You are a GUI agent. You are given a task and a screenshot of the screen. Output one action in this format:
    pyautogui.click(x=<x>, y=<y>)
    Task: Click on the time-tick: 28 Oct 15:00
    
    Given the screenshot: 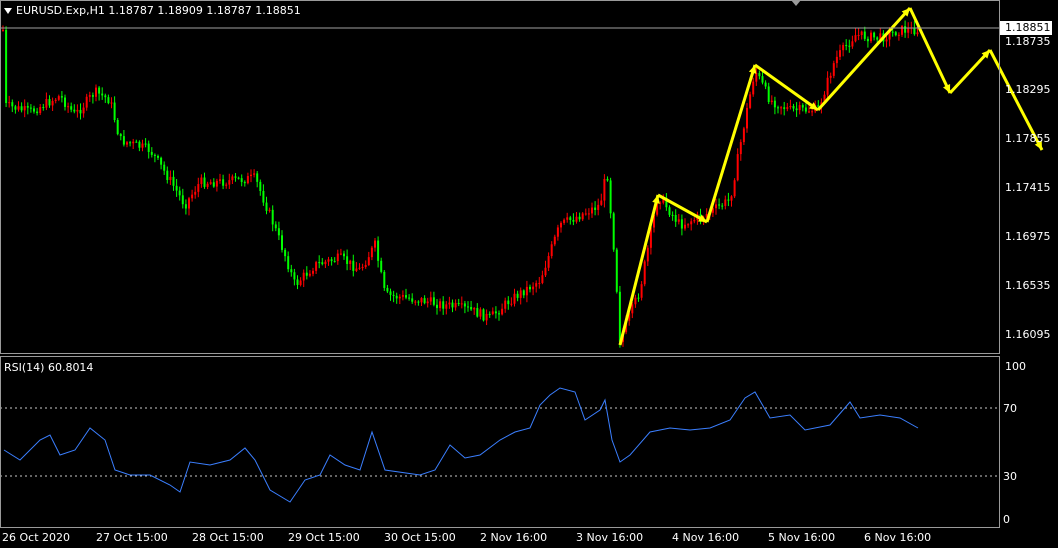 What is the action you would take?
    pyautogui.click(x=228, y=537)
    